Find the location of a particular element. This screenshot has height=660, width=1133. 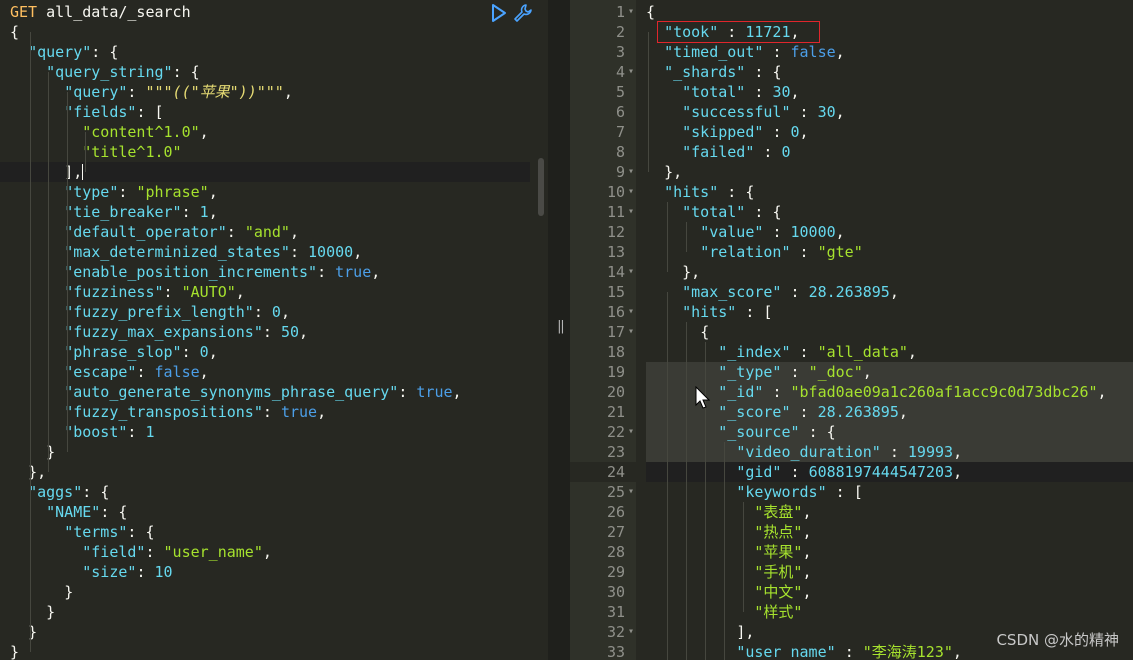

request-code-line: "fuzziness": "AUTO", is located at coordinates (265, 292).